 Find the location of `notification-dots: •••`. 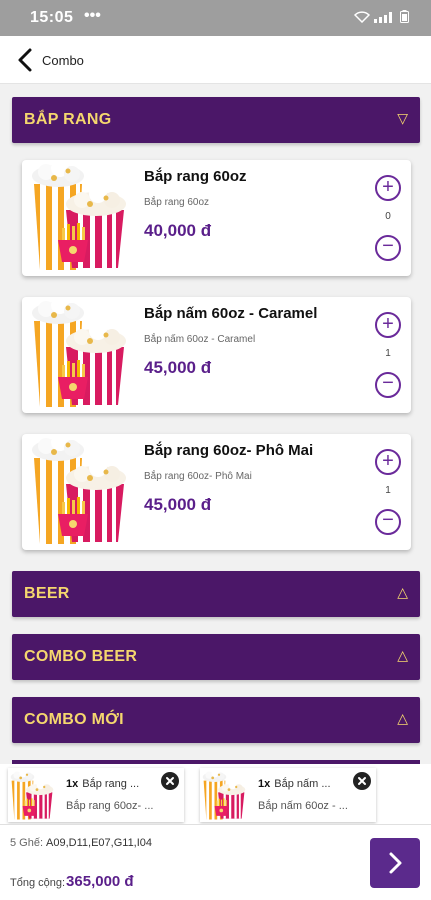

notification-dots: ••• is located at coordinates (92, 15).